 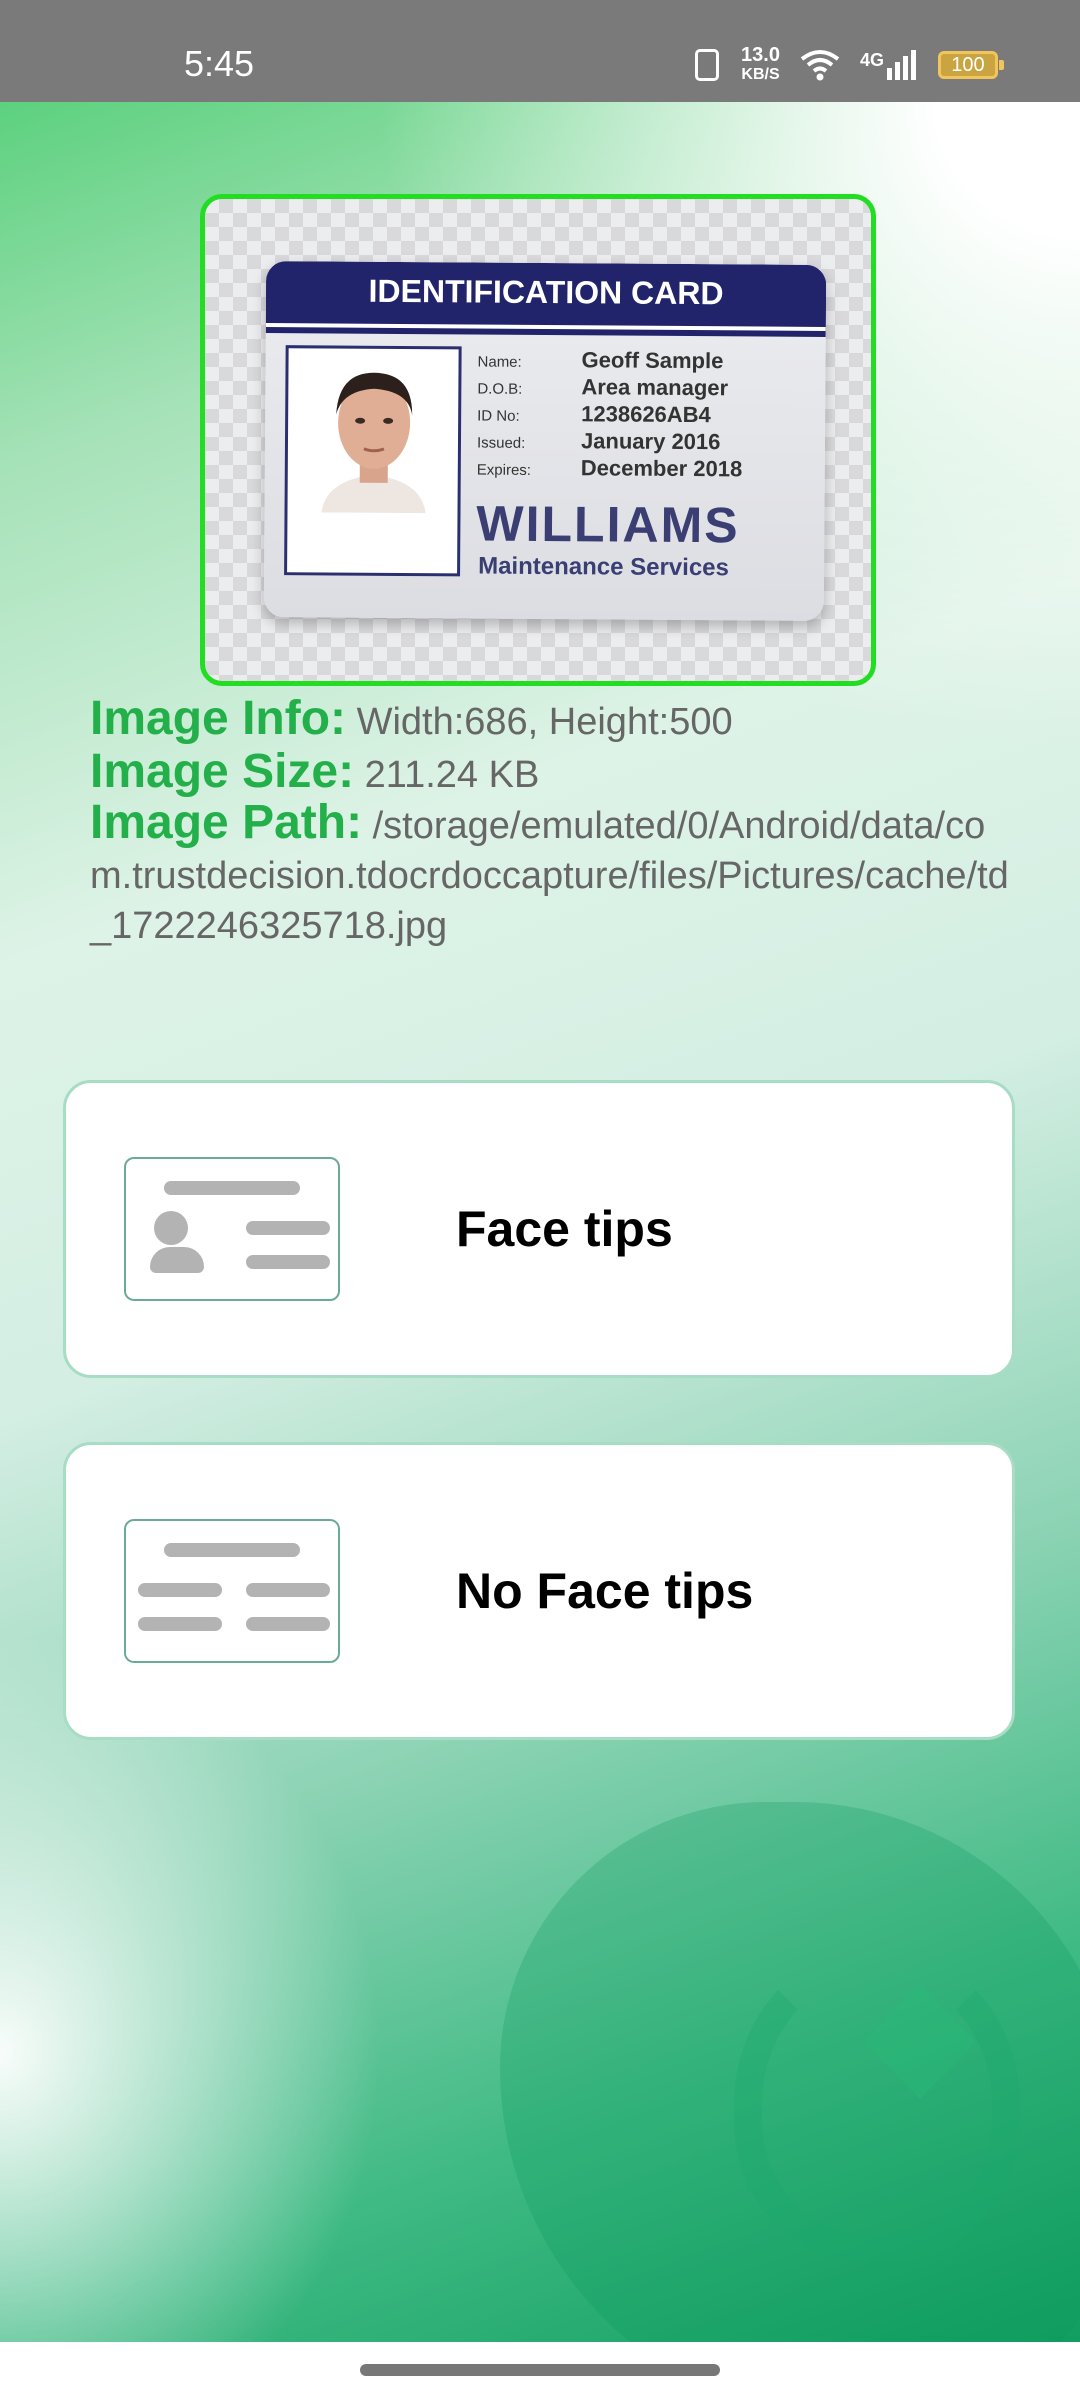 I want to click on face-tips-label: Face tips, so click(x=564, y=1229).